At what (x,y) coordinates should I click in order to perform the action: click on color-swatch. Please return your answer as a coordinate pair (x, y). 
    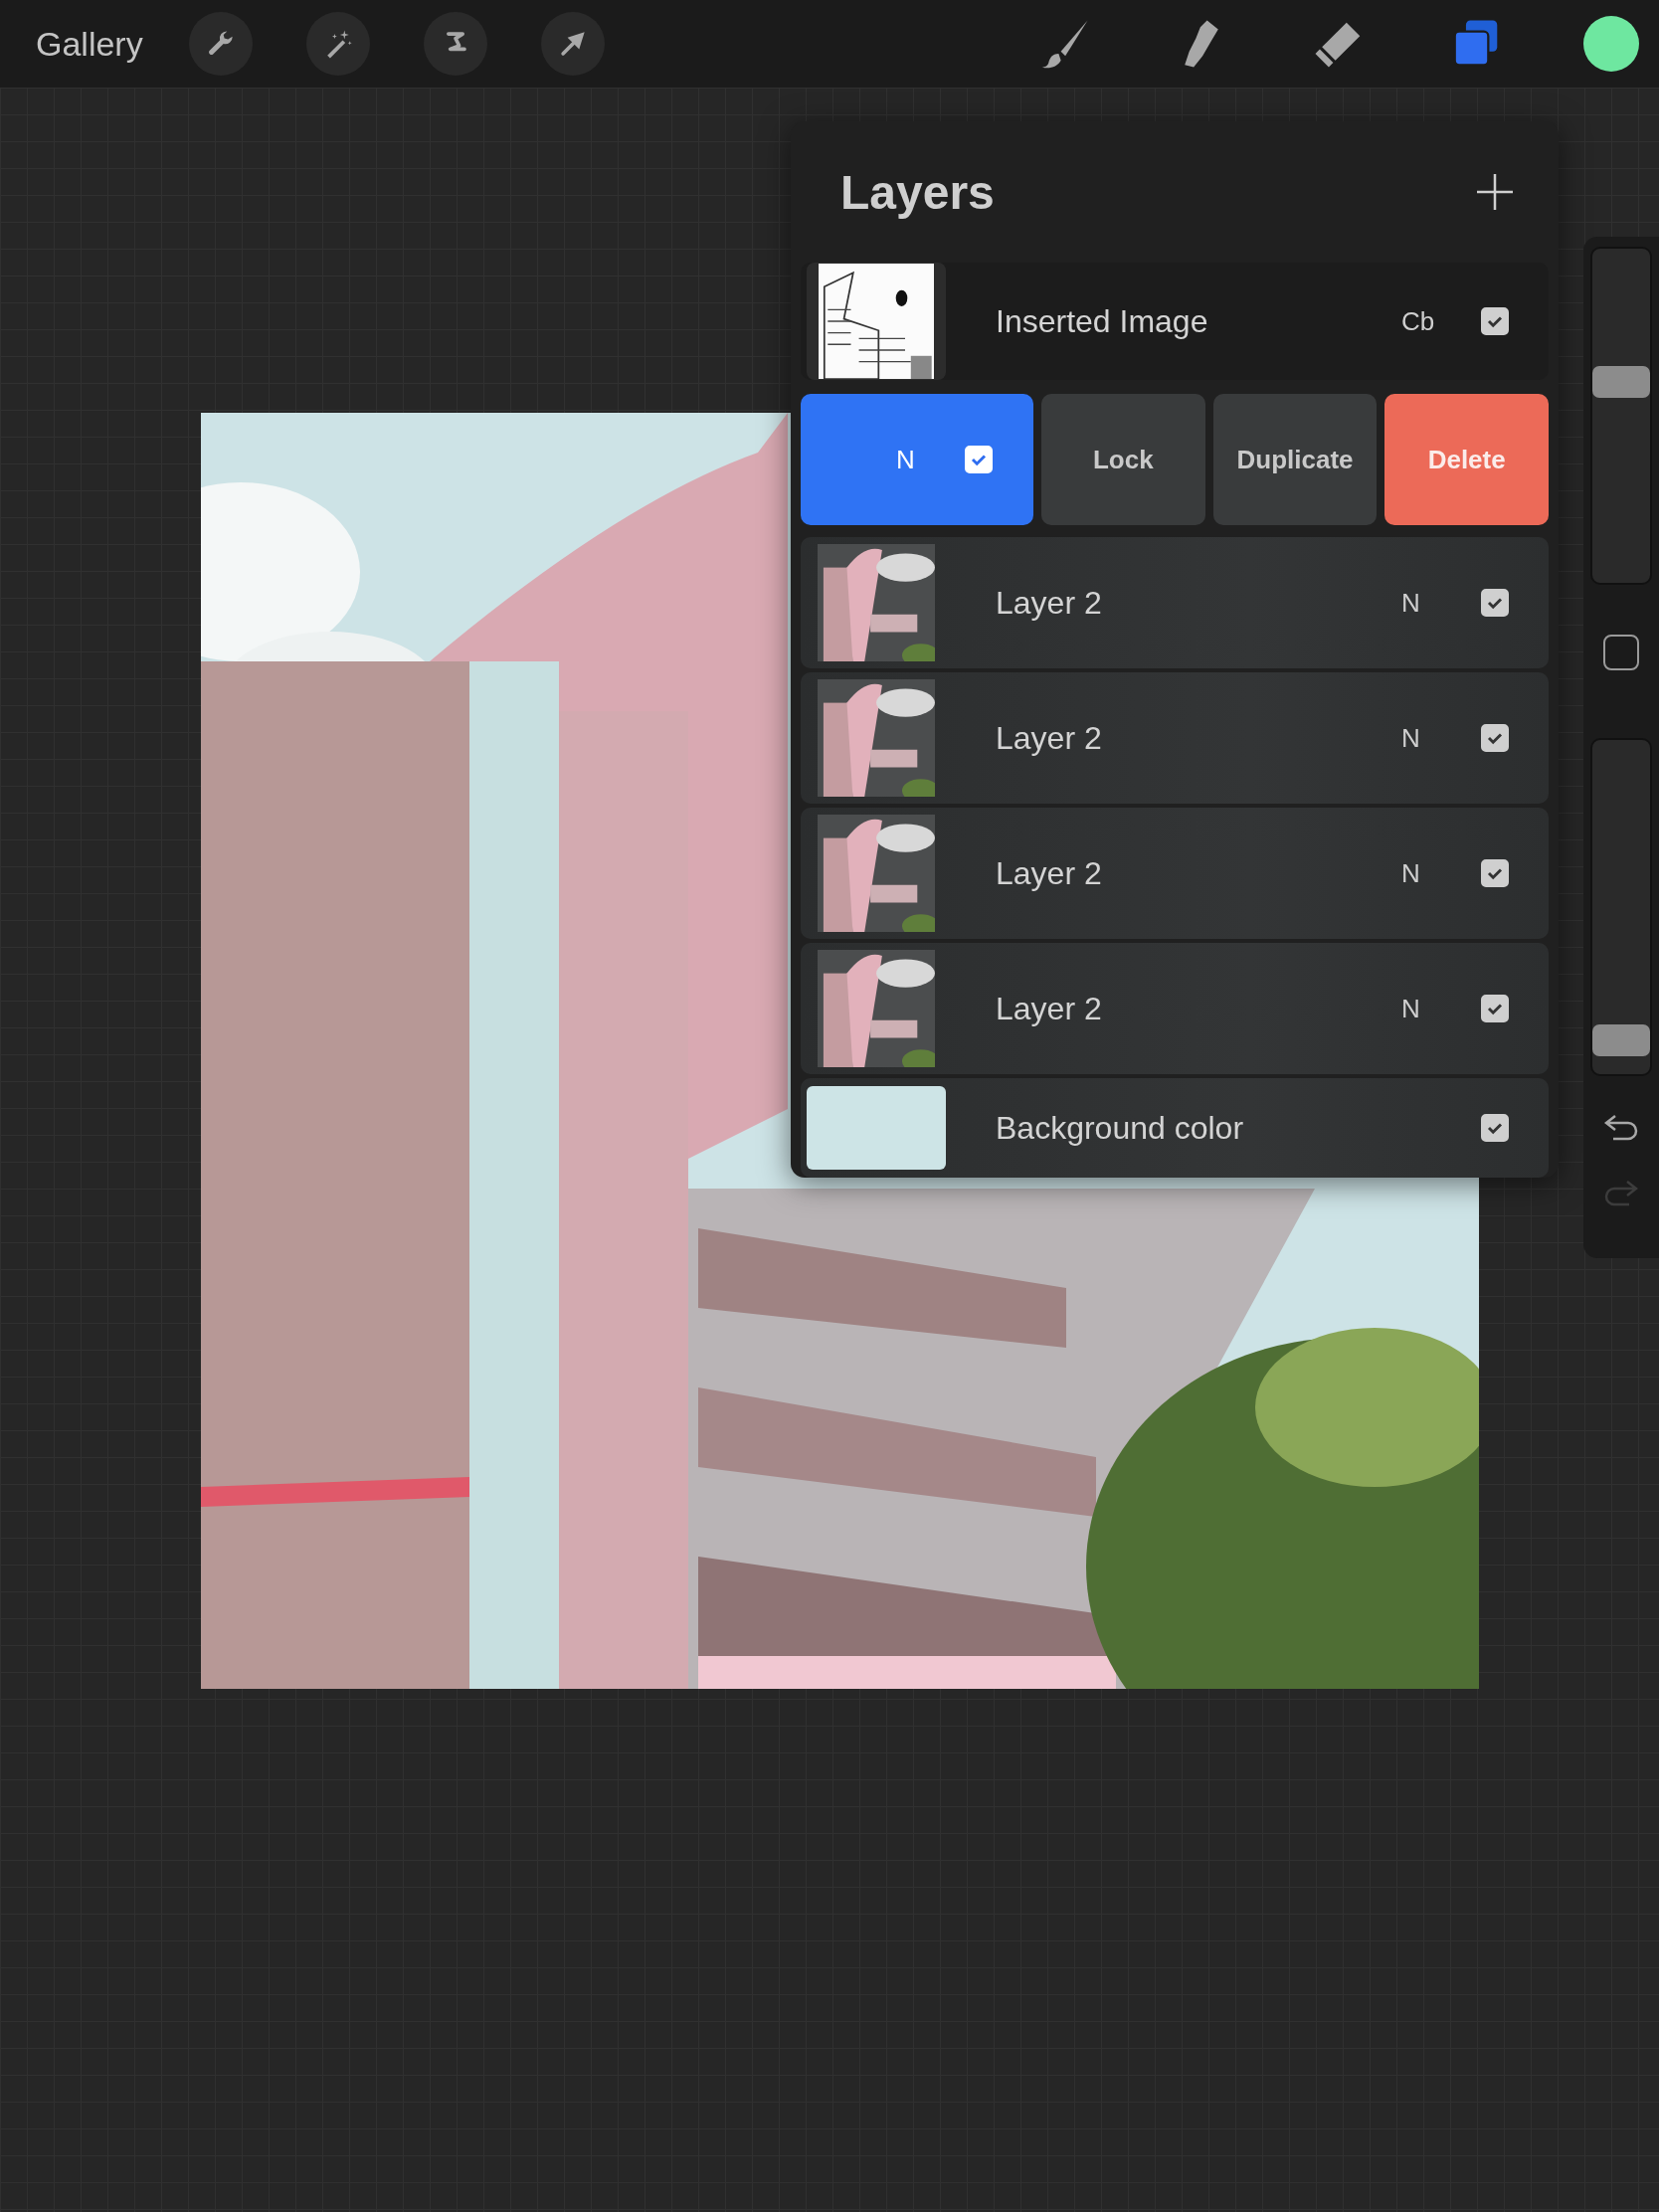
    Looking at the image, I should click on (1611, 44).